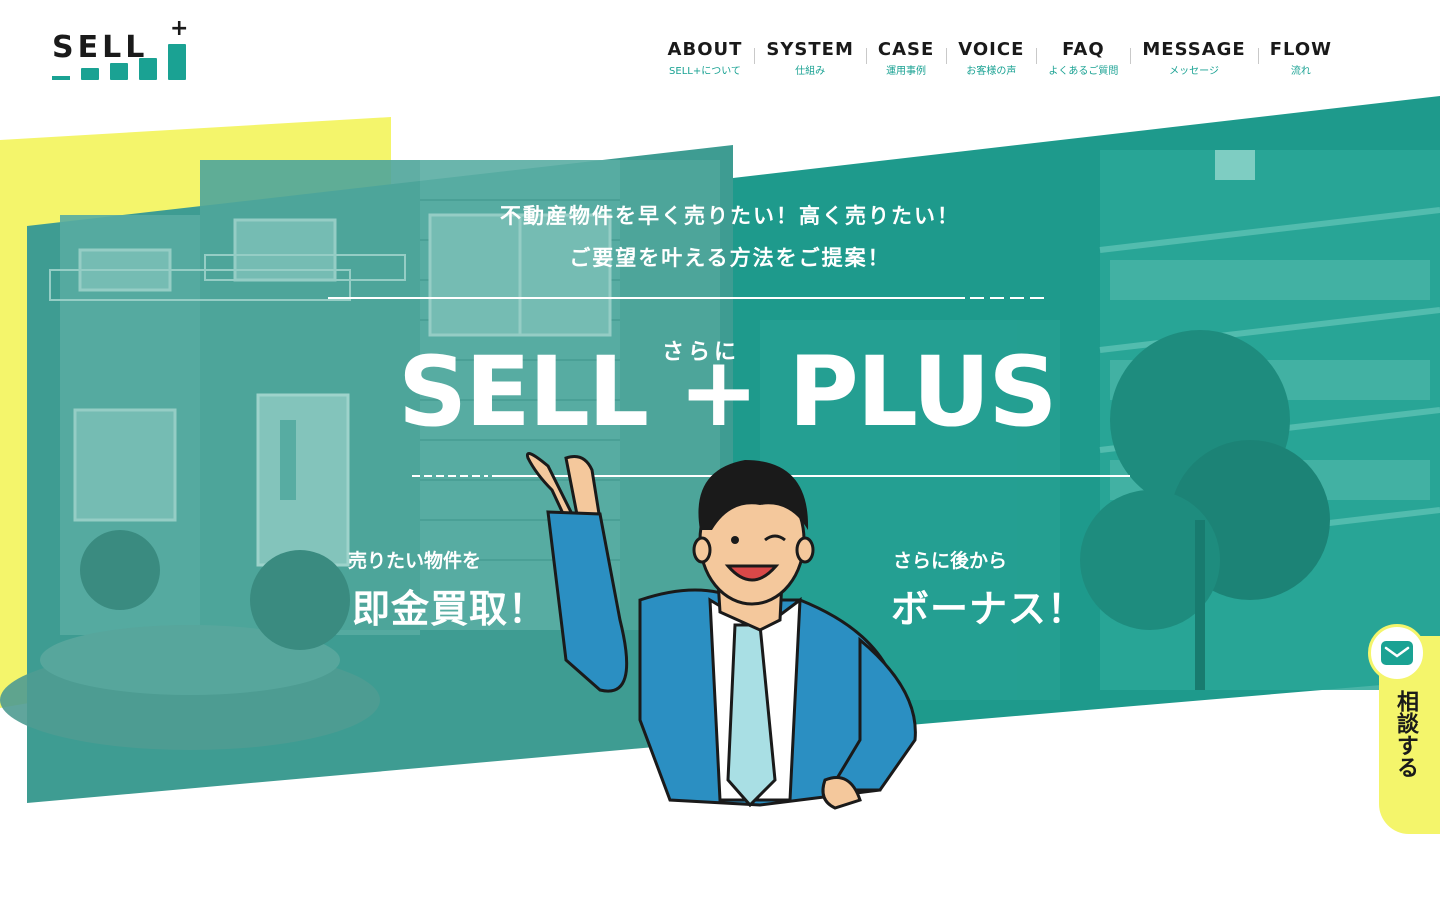 This screenshot has height=909, width=1440. Describe the element at coordinates (950, 561) in the screenshot. I see `hero-right-caption: さらに後から` at that location.